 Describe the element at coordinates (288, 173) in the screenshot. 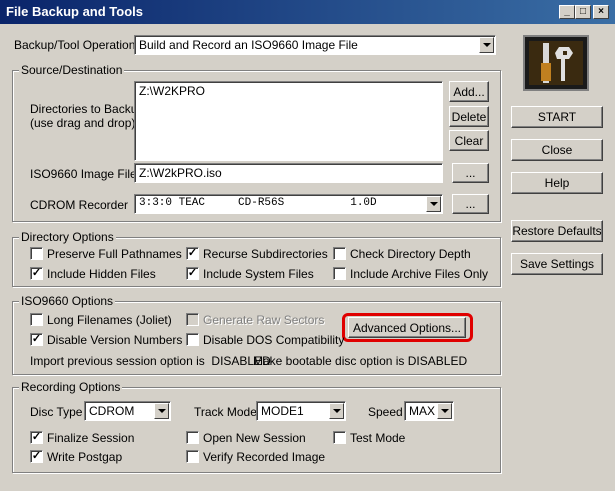

I see `iso-file-input: Z:\W2kPRO.iso` at that location.